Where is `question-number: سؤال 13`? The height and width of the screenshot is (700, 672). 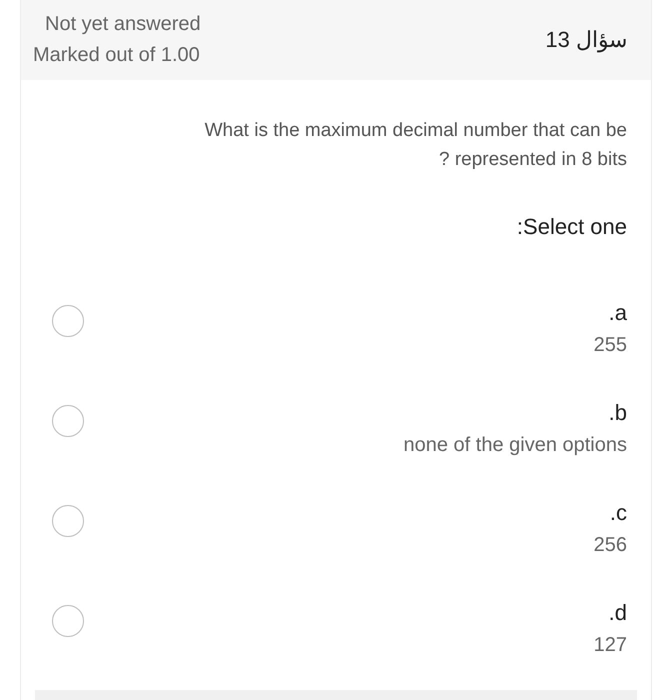 question-number: سؤال 13 is located at coordinates (586, 40).